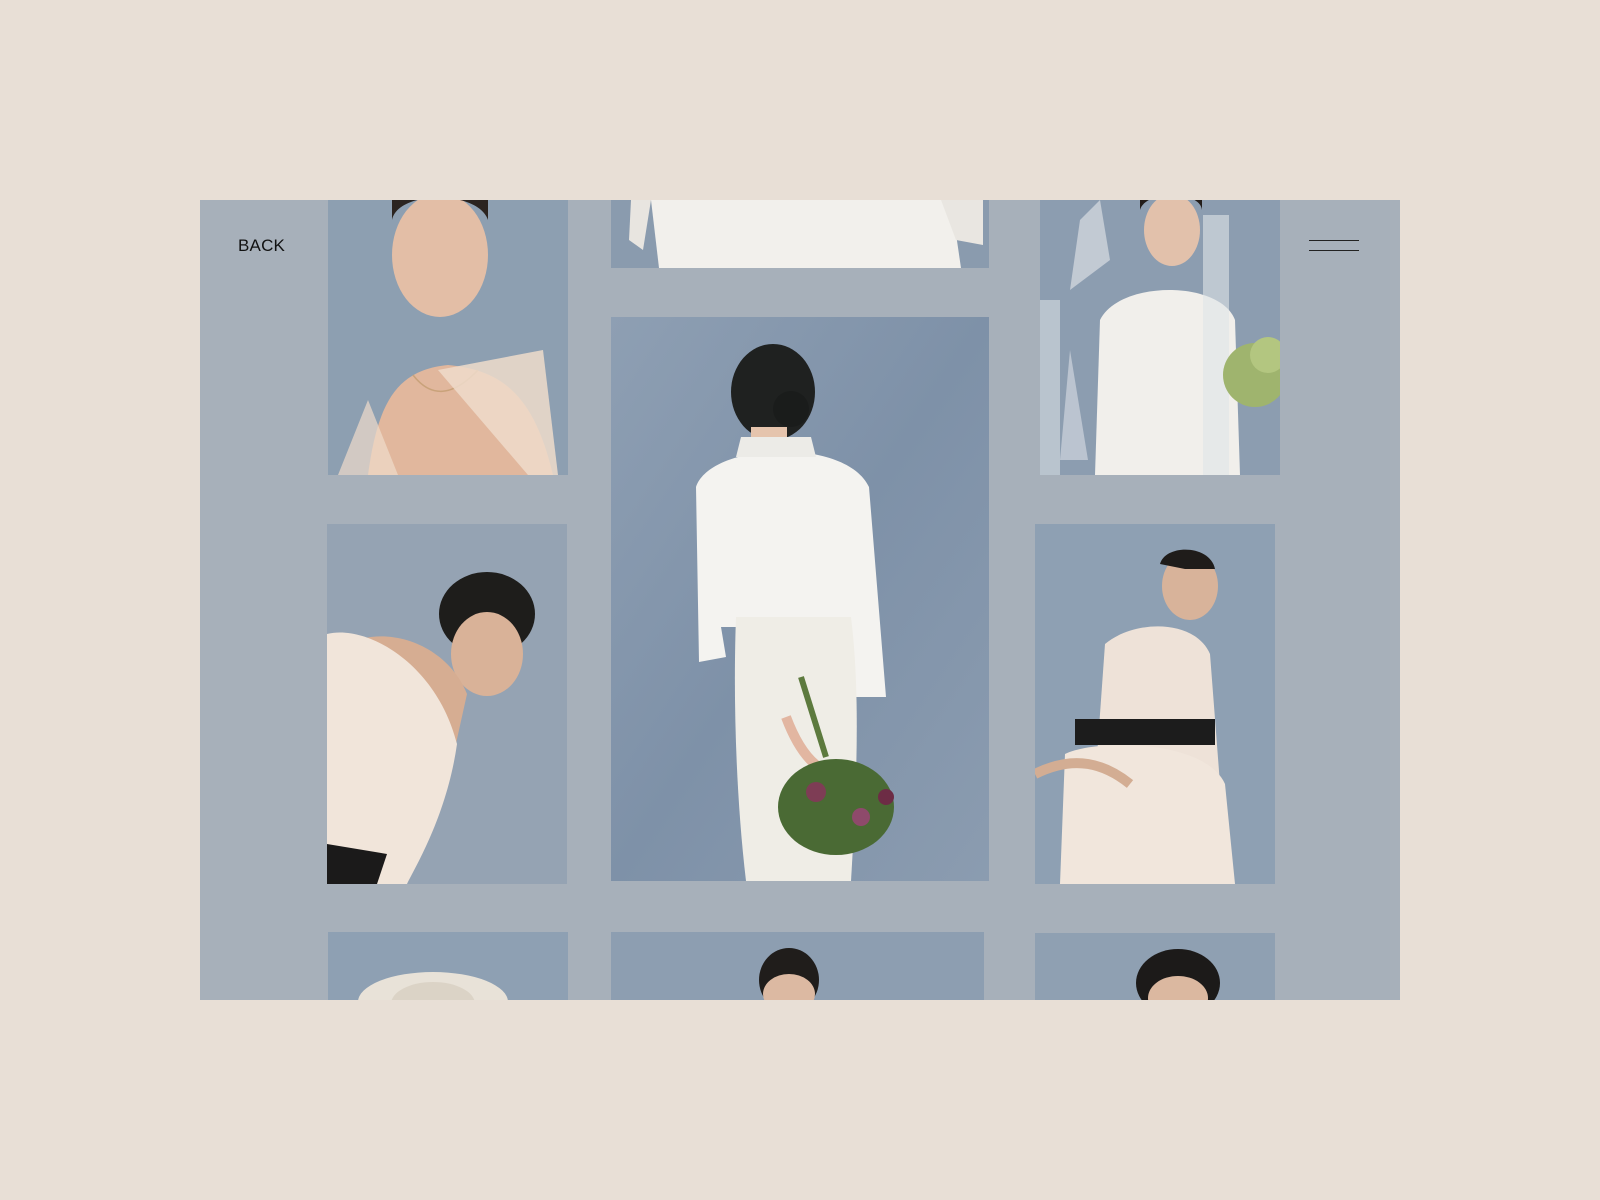 The image size is (1600, 1200). I want to click on feather-dress-side-image, so click(1155, 704).